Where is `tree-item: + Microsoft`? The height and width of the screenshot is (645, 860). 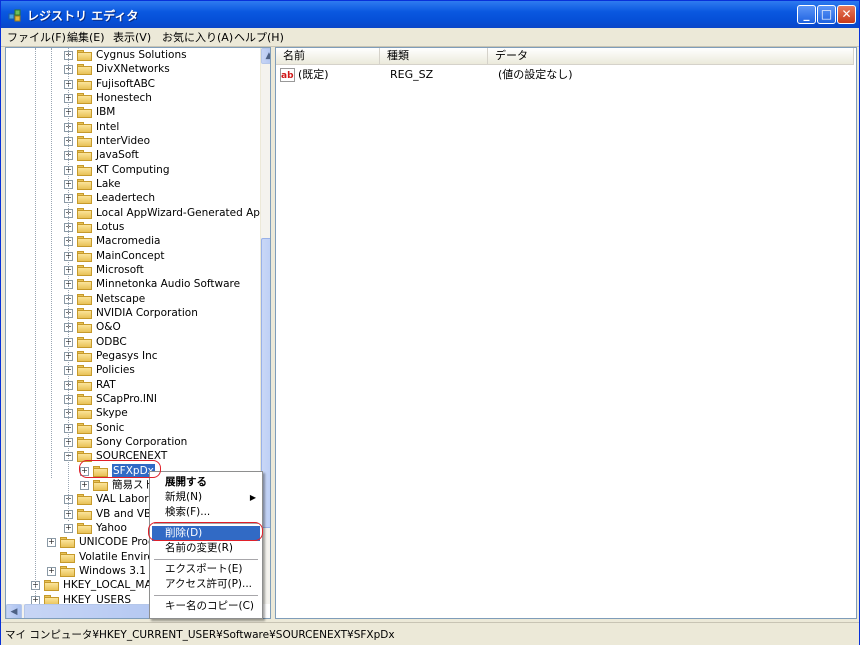
tree-item: + Microsoft is located at coordinates (133, 270).